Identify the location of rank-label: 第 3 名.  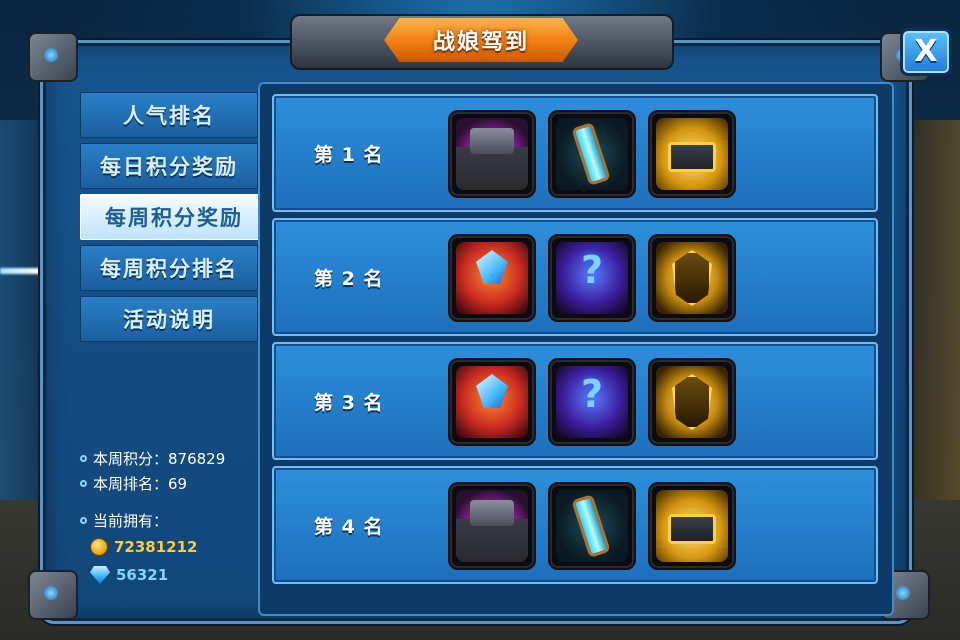
(349, 402).